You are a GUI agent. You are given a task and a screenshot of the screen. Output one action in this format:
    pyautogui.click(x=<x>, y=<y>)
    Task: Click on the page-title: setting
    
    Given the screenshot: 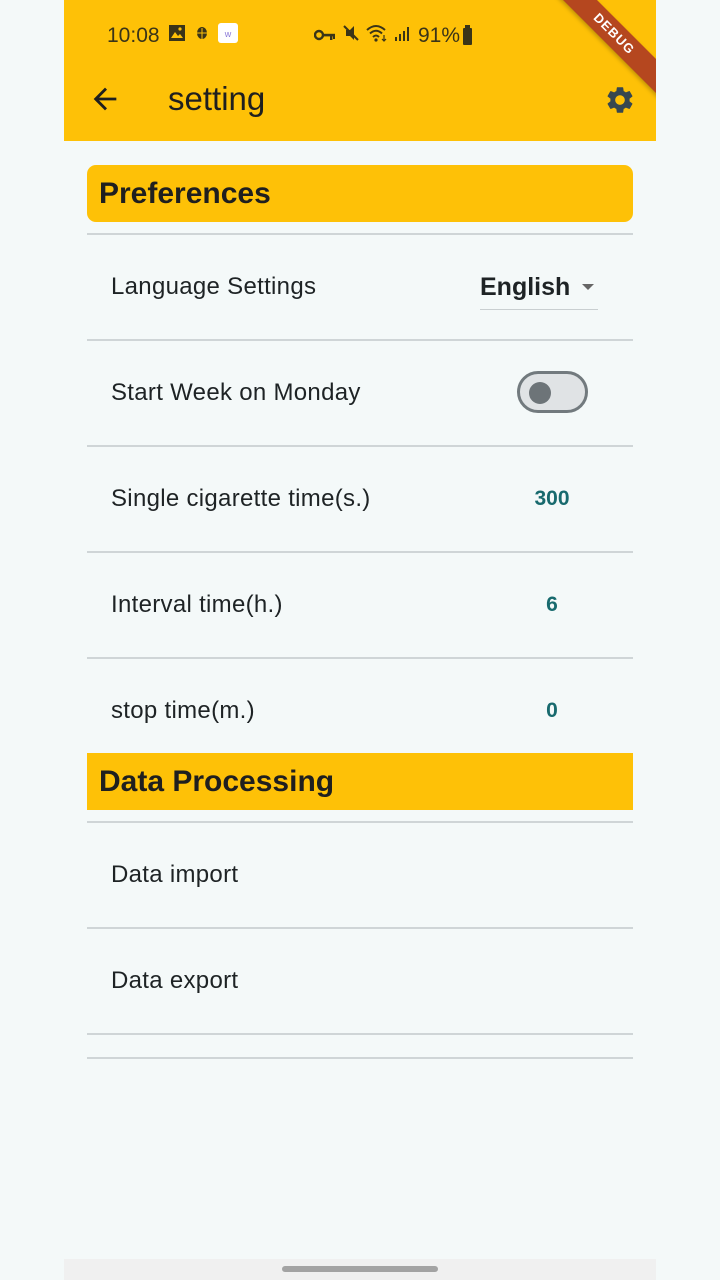 What is the action you would take?
    pyautogui.click(x=217, y=98)
    